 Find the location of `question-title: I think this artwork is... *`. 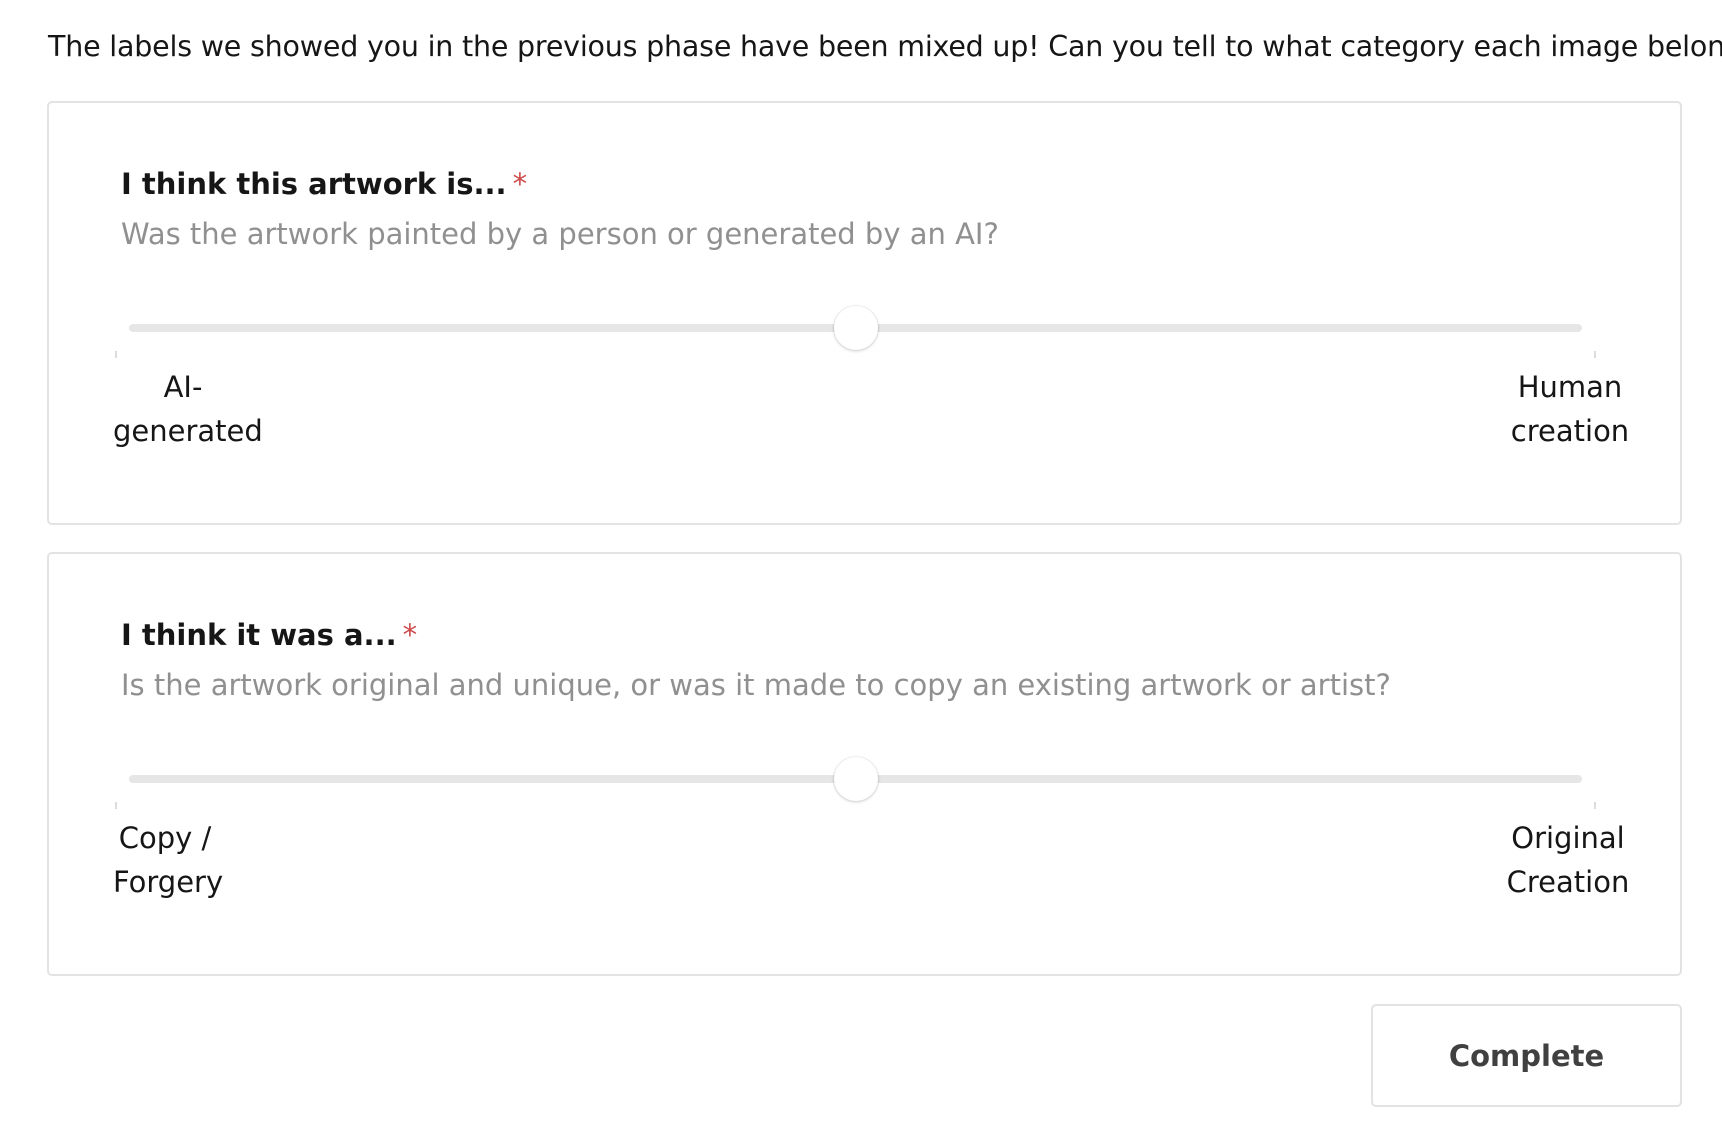

question-title: I think this artwork is... * is located at coordinates (324, 184).